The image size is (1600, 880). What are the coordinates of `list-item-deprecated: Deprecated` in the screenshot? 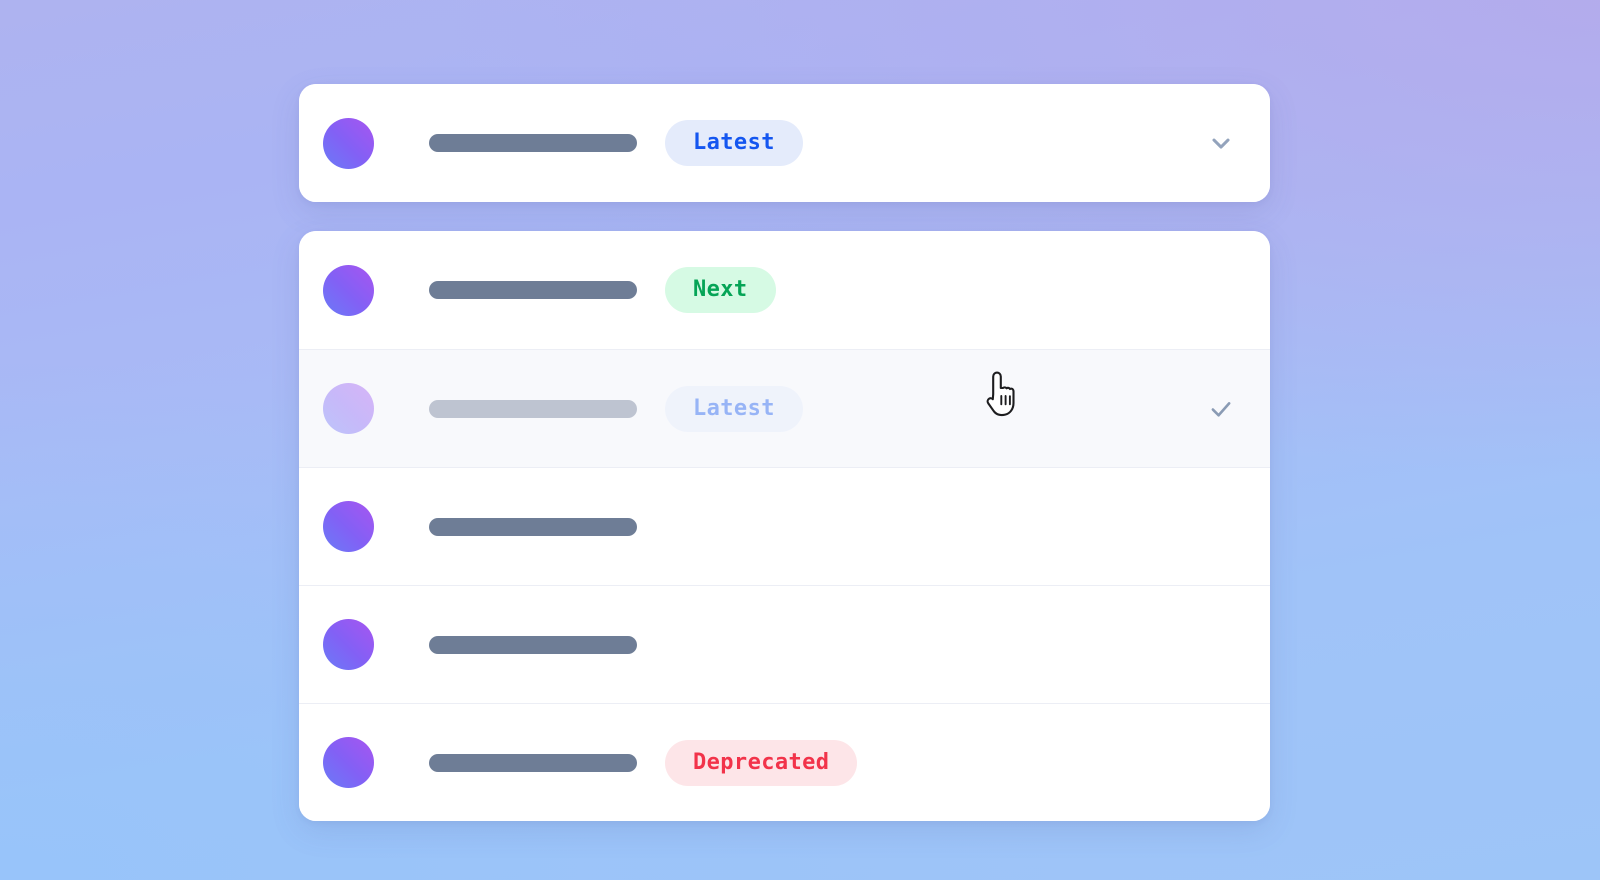 It's located at (784, 762).